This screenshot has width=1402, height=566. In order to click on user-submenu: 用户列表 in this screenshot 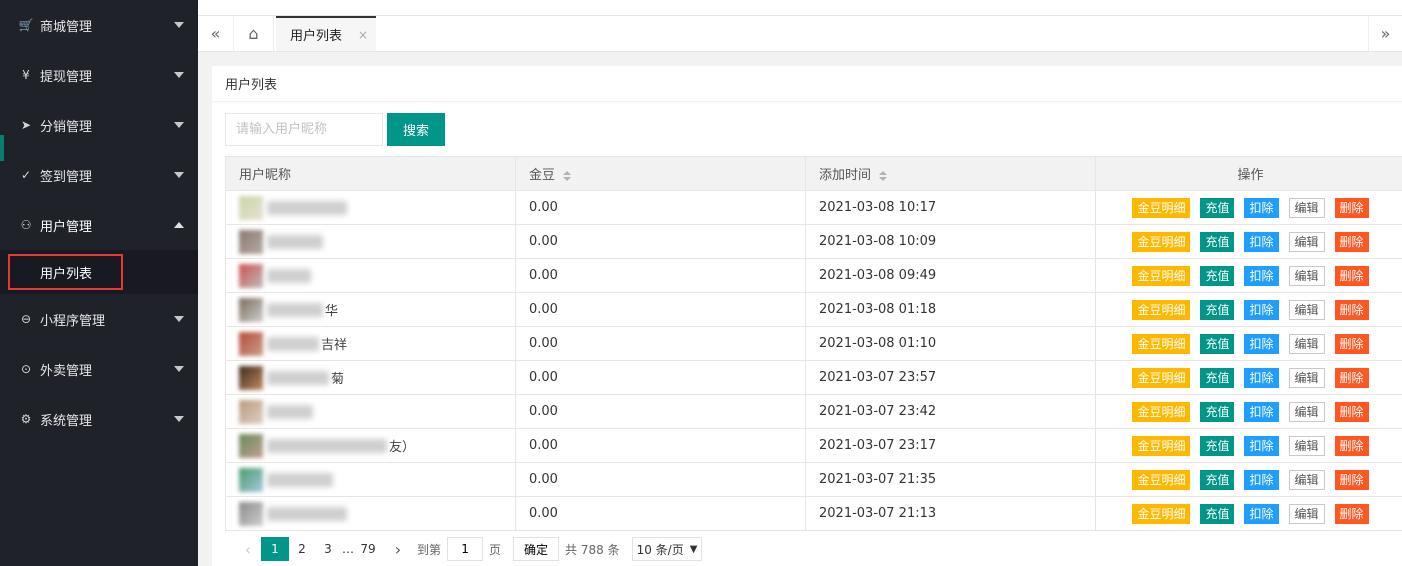, I will do `click(99, 272)`.